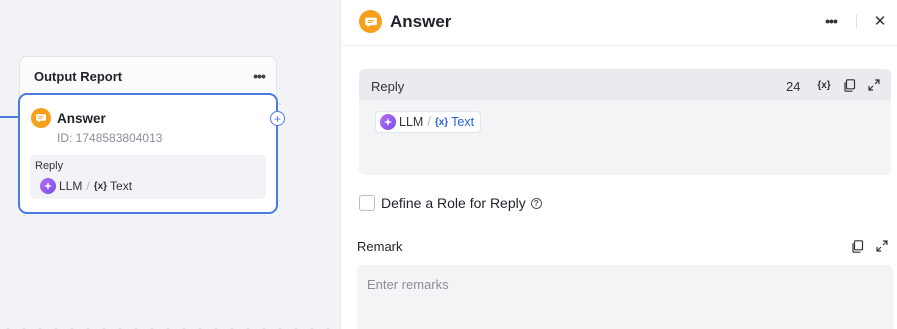 Image resolution: width=897 pixels, height=329 pixels. What do you see at coordinates (78, 76) in the screenshot?
I see `group-title: Output Report` at bounding box center [78, 76].